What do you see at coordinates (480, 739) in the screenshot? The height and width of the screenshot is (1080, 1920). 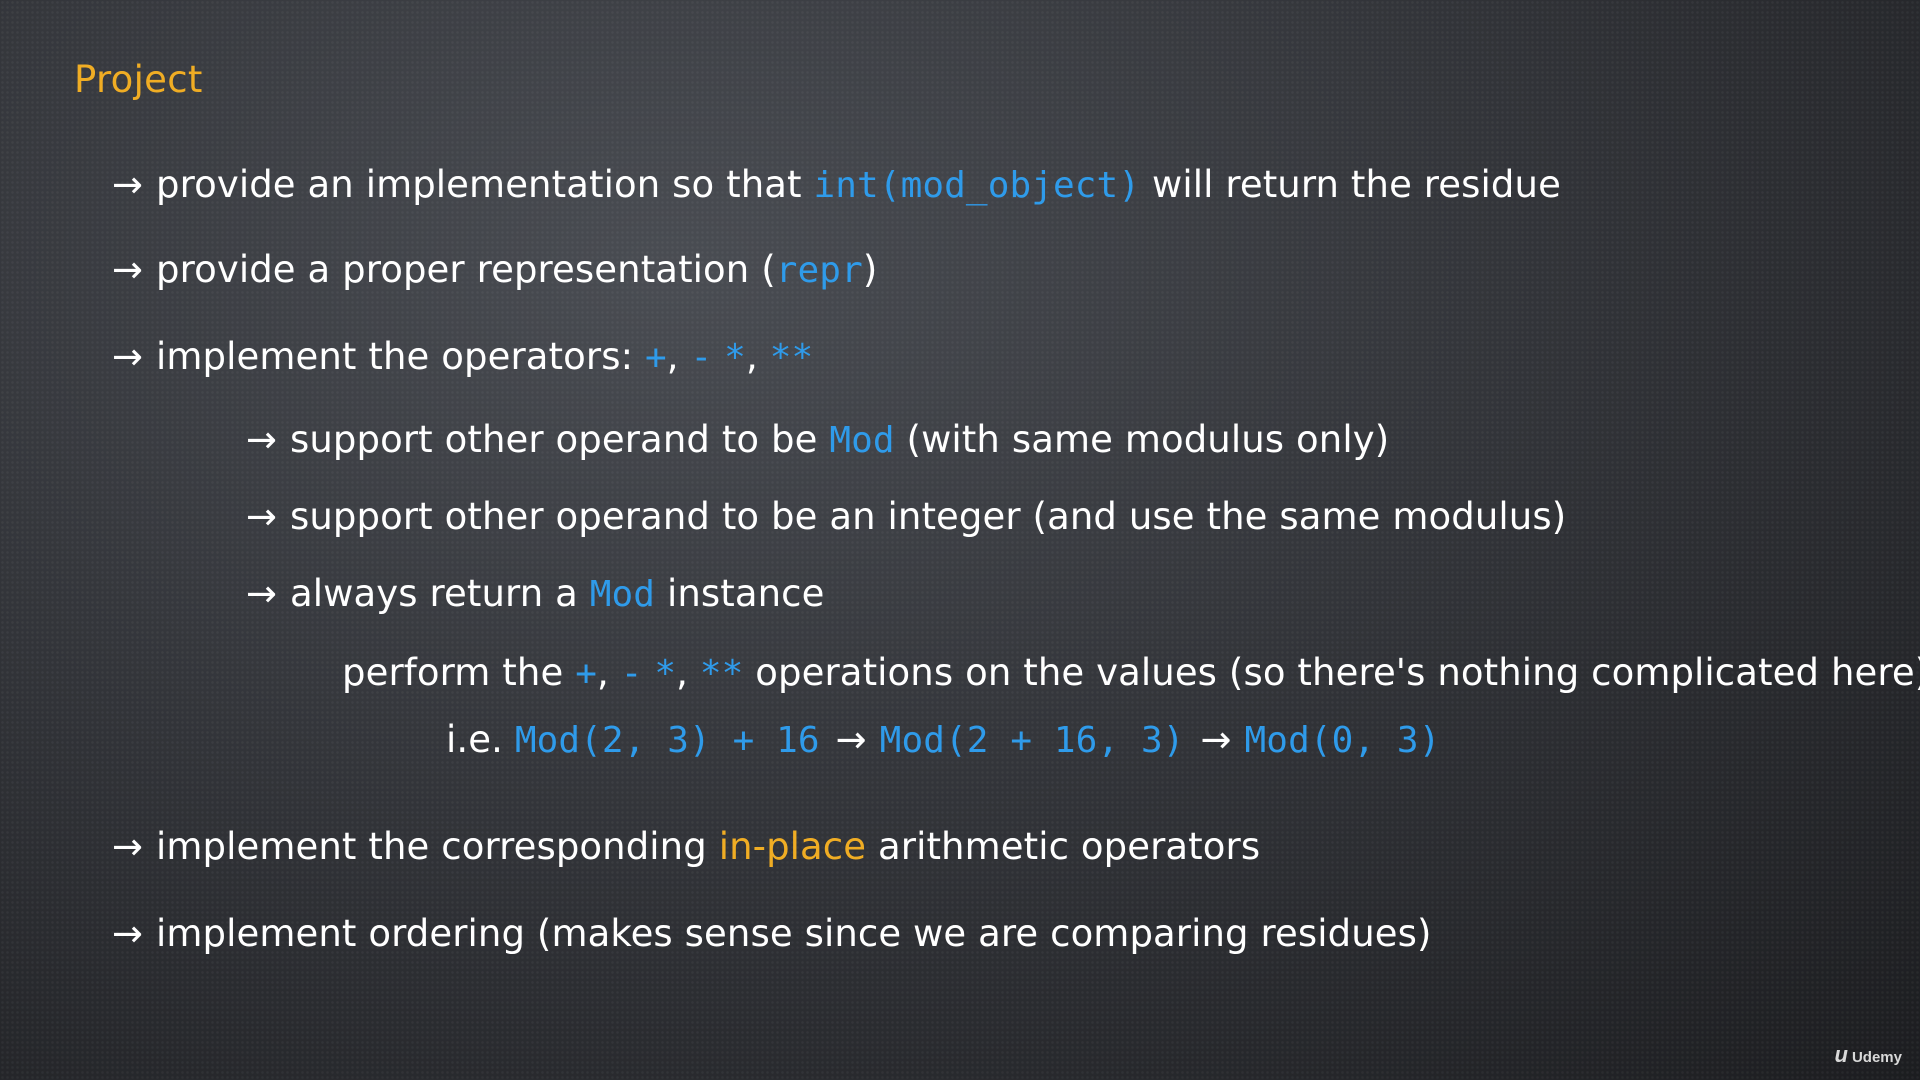 I see `example-label: i.e.` at bounding box center [480, 739].